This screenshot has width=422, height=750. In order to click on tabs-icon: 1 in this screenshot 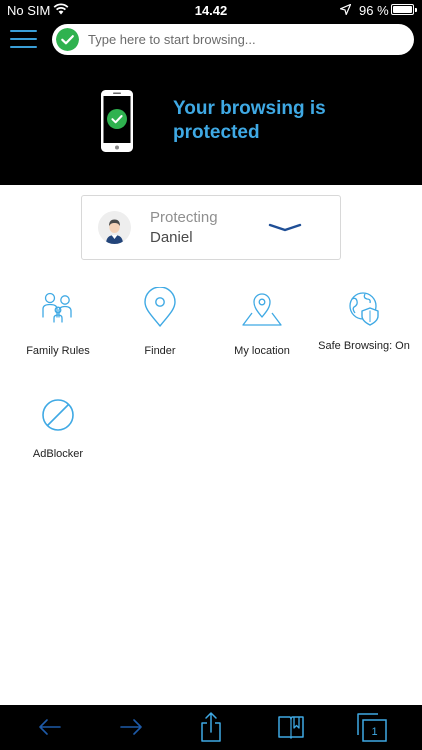, I will do `click(372, 727)`.